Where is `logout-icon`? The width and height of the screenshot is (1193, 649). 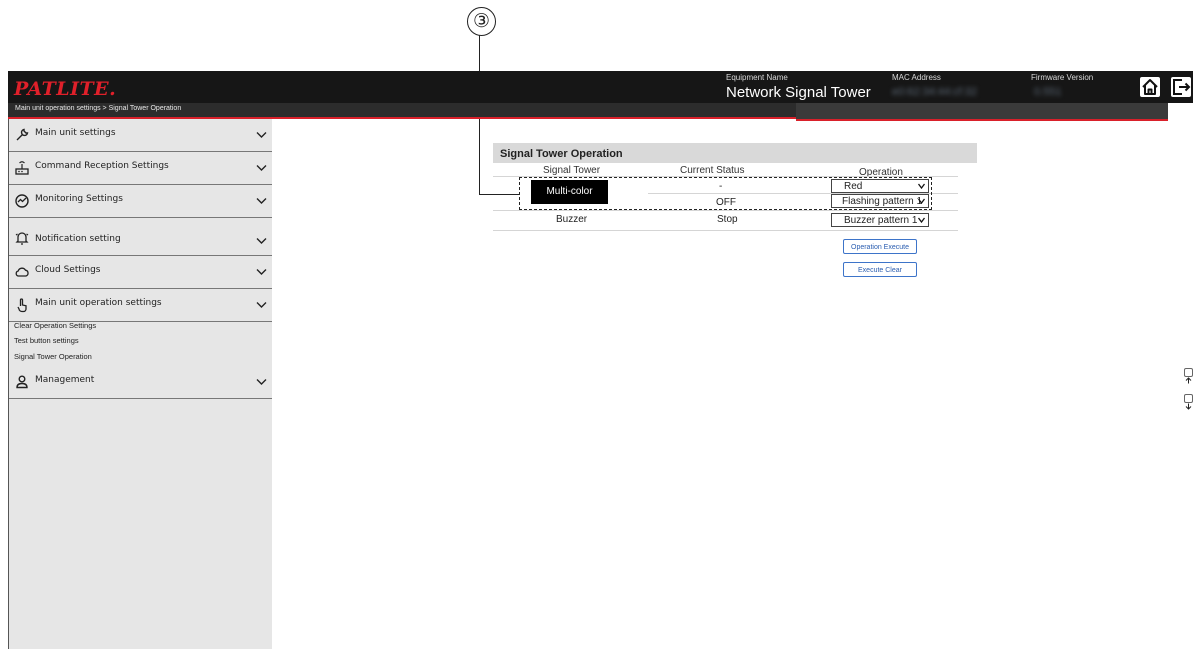
logout-icon is located at coordinates (1182, 87).